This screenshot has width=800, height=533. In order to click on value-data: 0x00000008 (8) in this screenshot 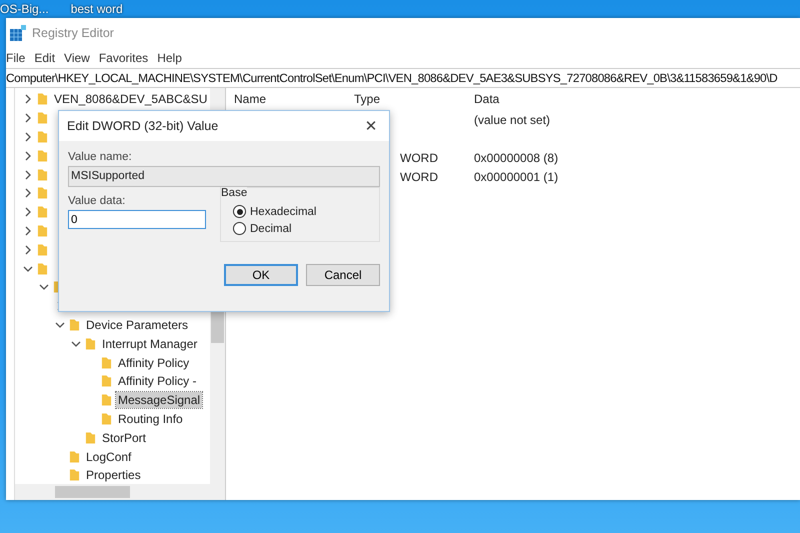, I will do `click(516, 157)`.